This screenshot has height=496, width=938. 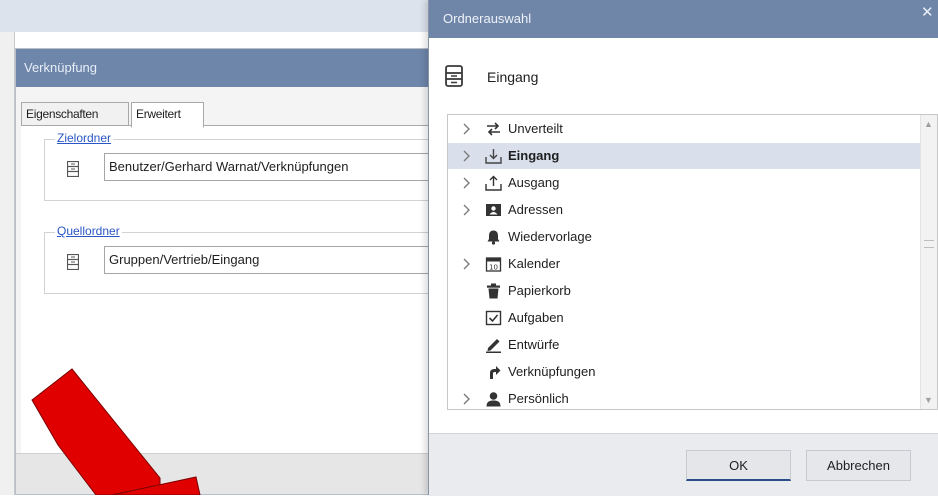 What do you see at coordinates (685, 291) in the screenshot?
I see `tree-item-papierkorb: Papierkorb` at bounding box center [685, 291].